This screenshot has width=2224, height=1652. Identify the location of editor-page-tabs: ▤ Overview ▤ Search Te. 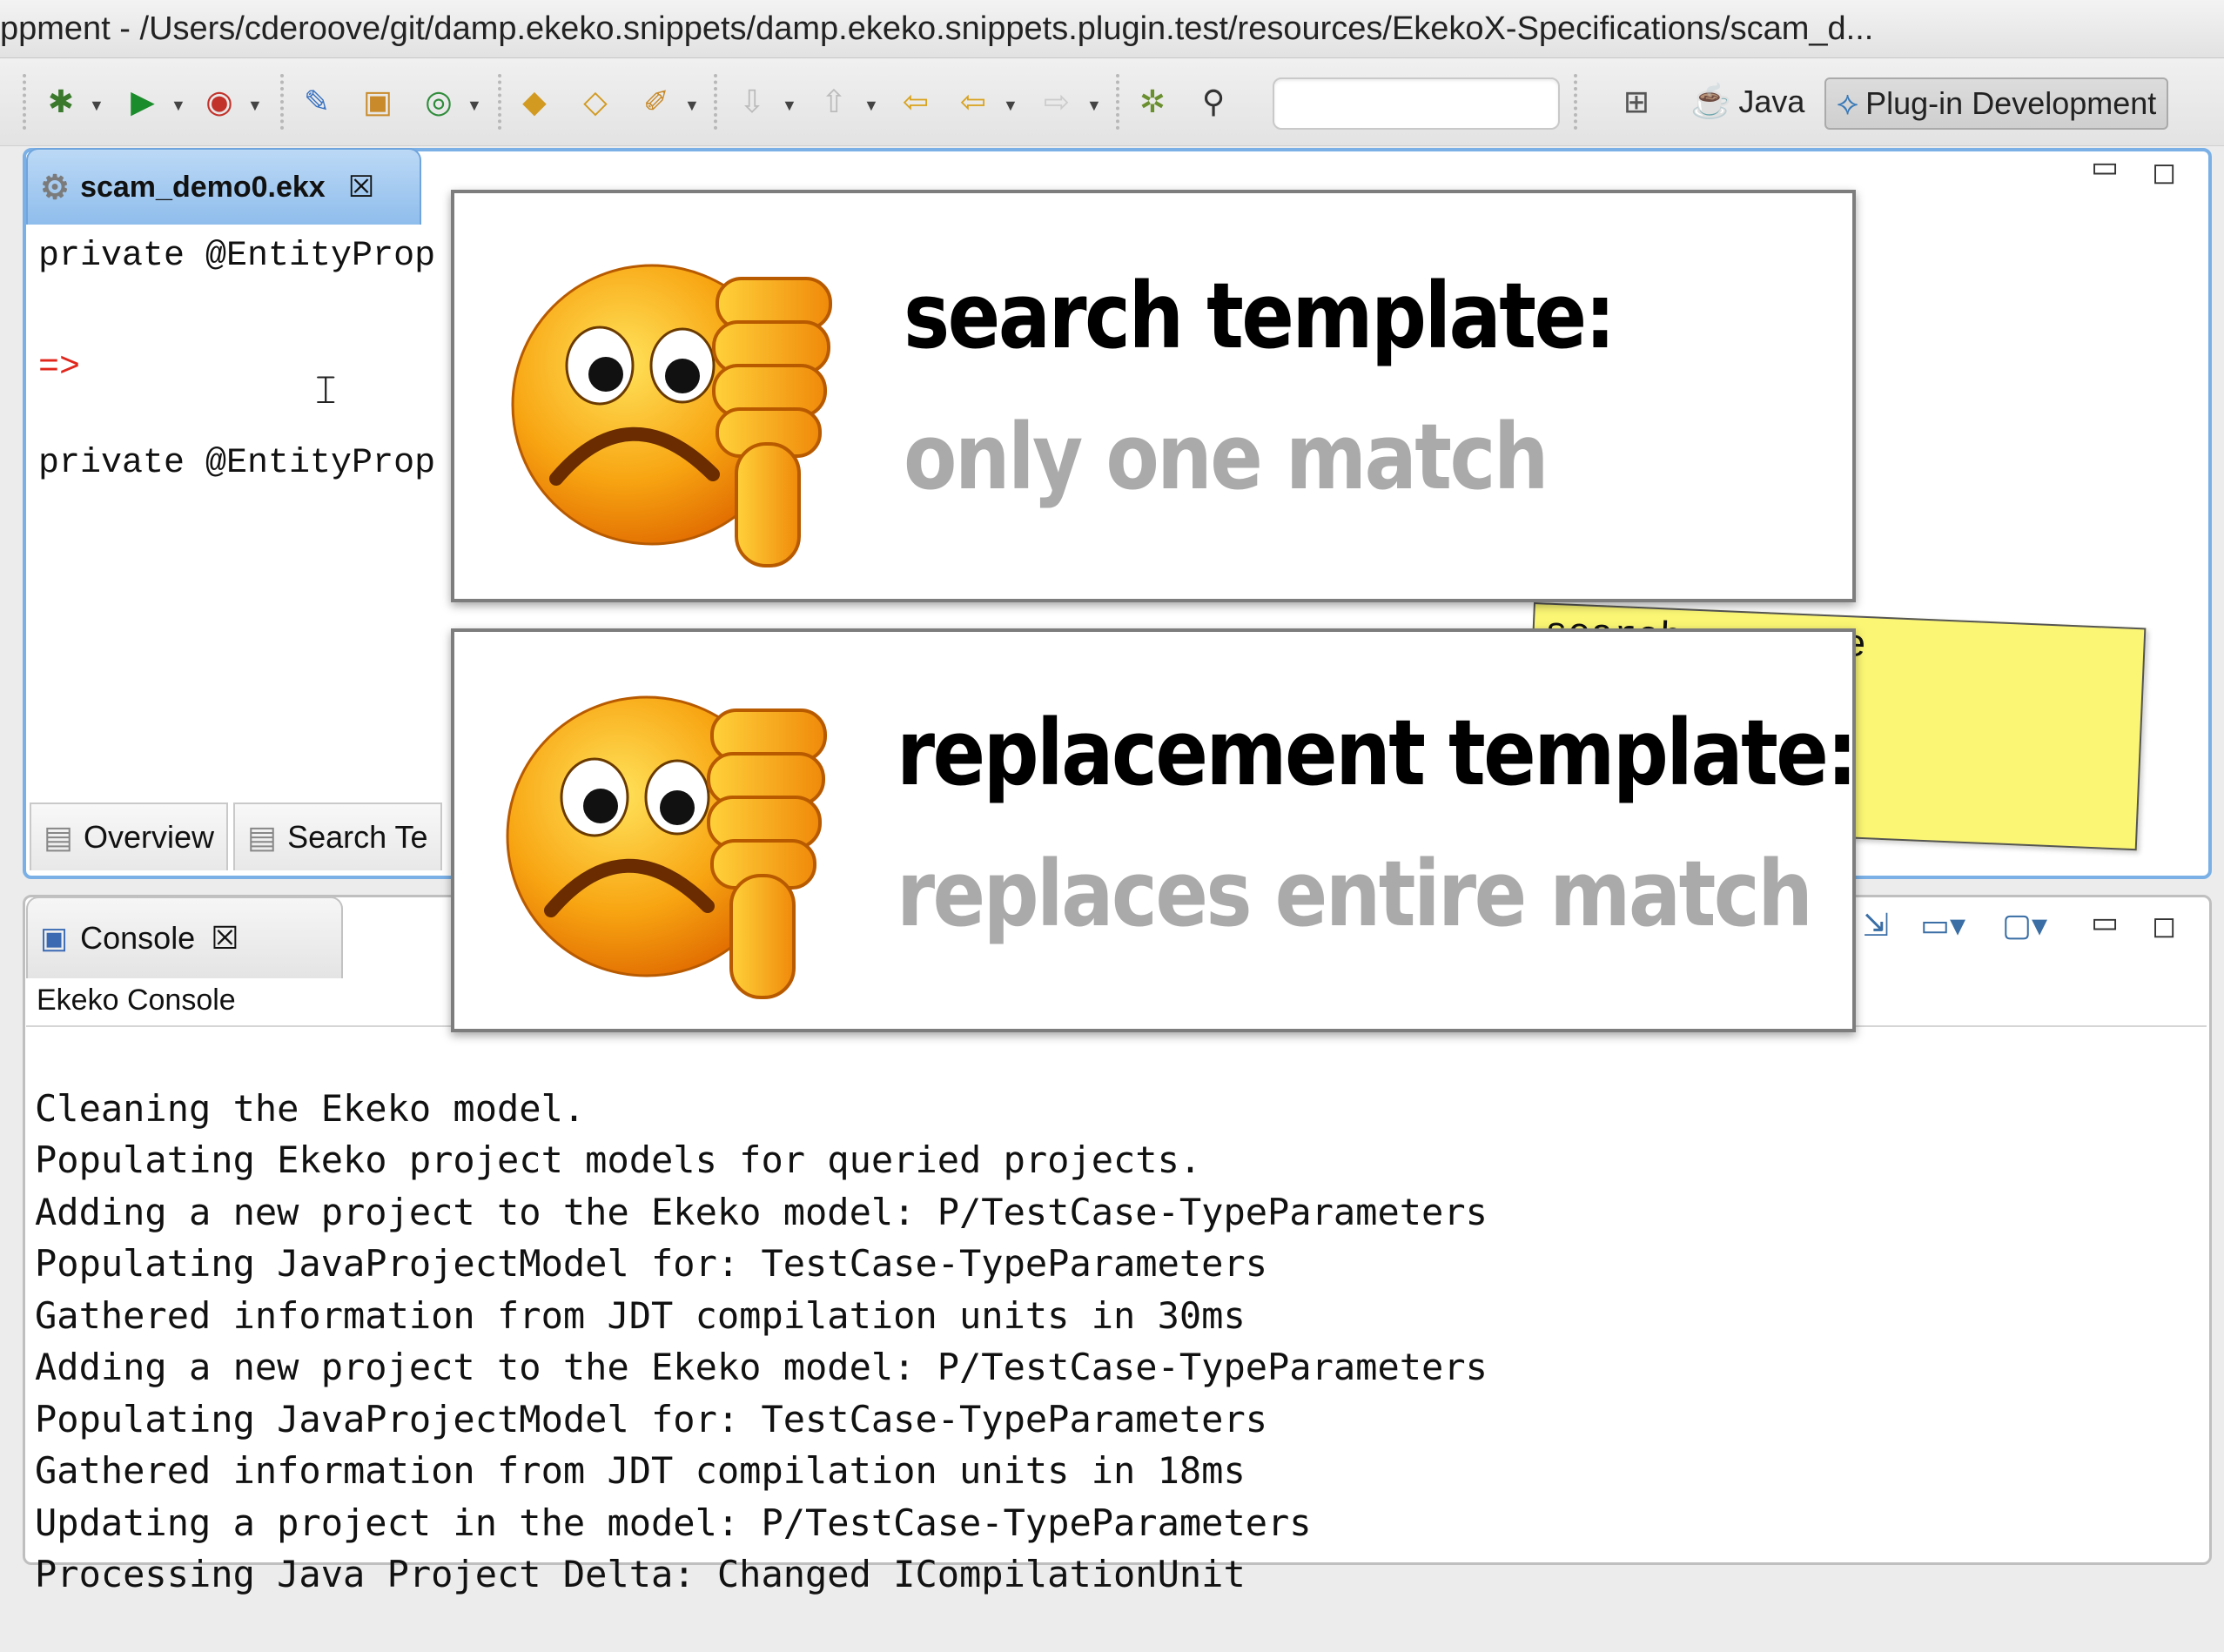
(238, 836).